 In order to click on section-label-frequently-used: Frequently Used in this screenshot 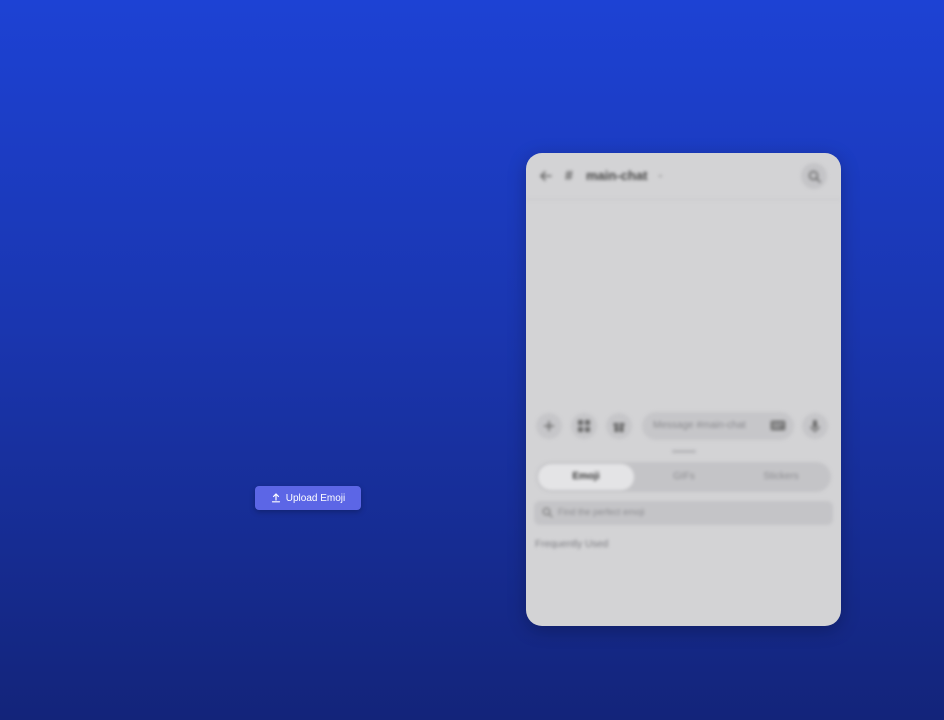, I will do `click(572, 544)`.